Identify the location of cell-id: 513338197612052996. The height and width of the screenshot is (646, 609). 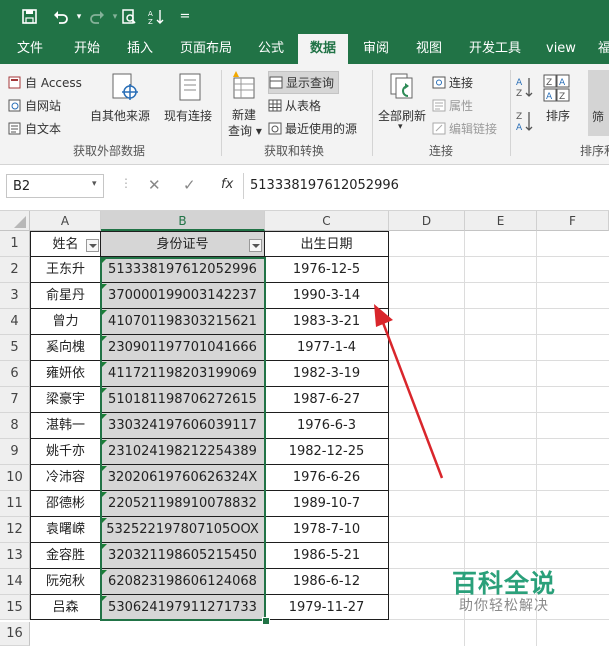
(183, 270).